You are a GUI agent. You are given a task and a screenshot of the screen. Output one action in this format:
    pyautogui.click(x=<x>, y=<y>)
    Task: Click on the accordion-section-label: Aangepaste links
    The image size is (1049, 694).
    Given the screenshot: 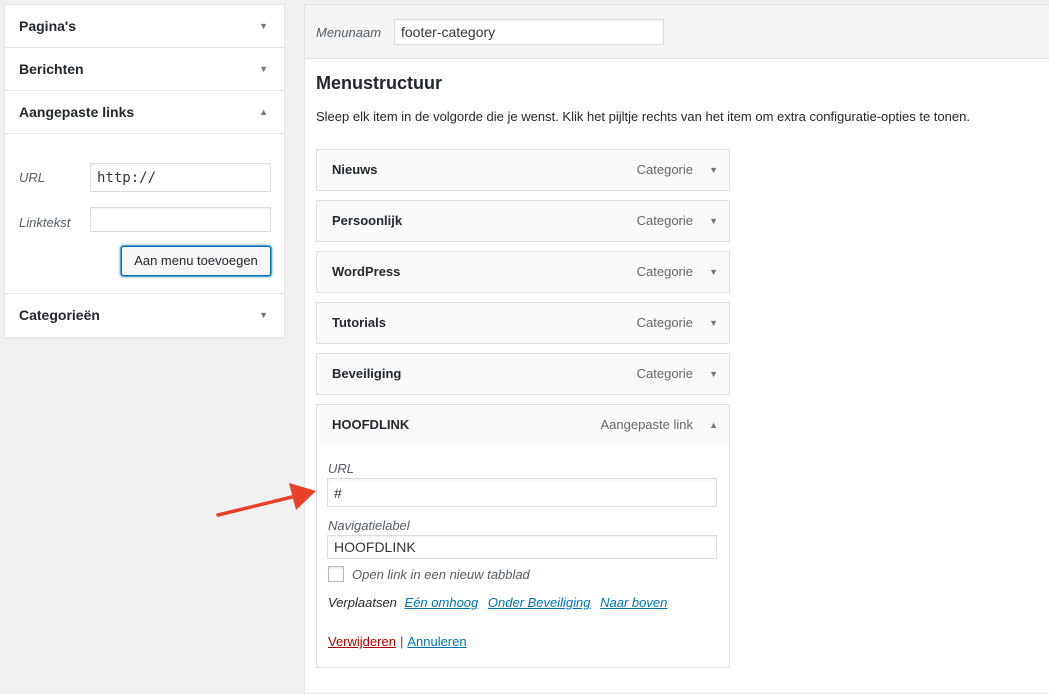 What is the action you would take?
    pyautogui.click(x=77, y=112)
    